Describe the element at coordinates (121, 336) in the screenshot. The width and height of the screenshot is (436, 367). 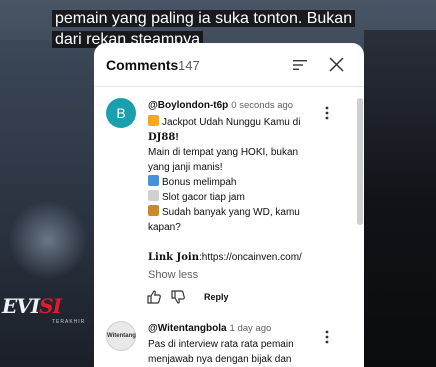
I see `avatar: Witentang` at that location.